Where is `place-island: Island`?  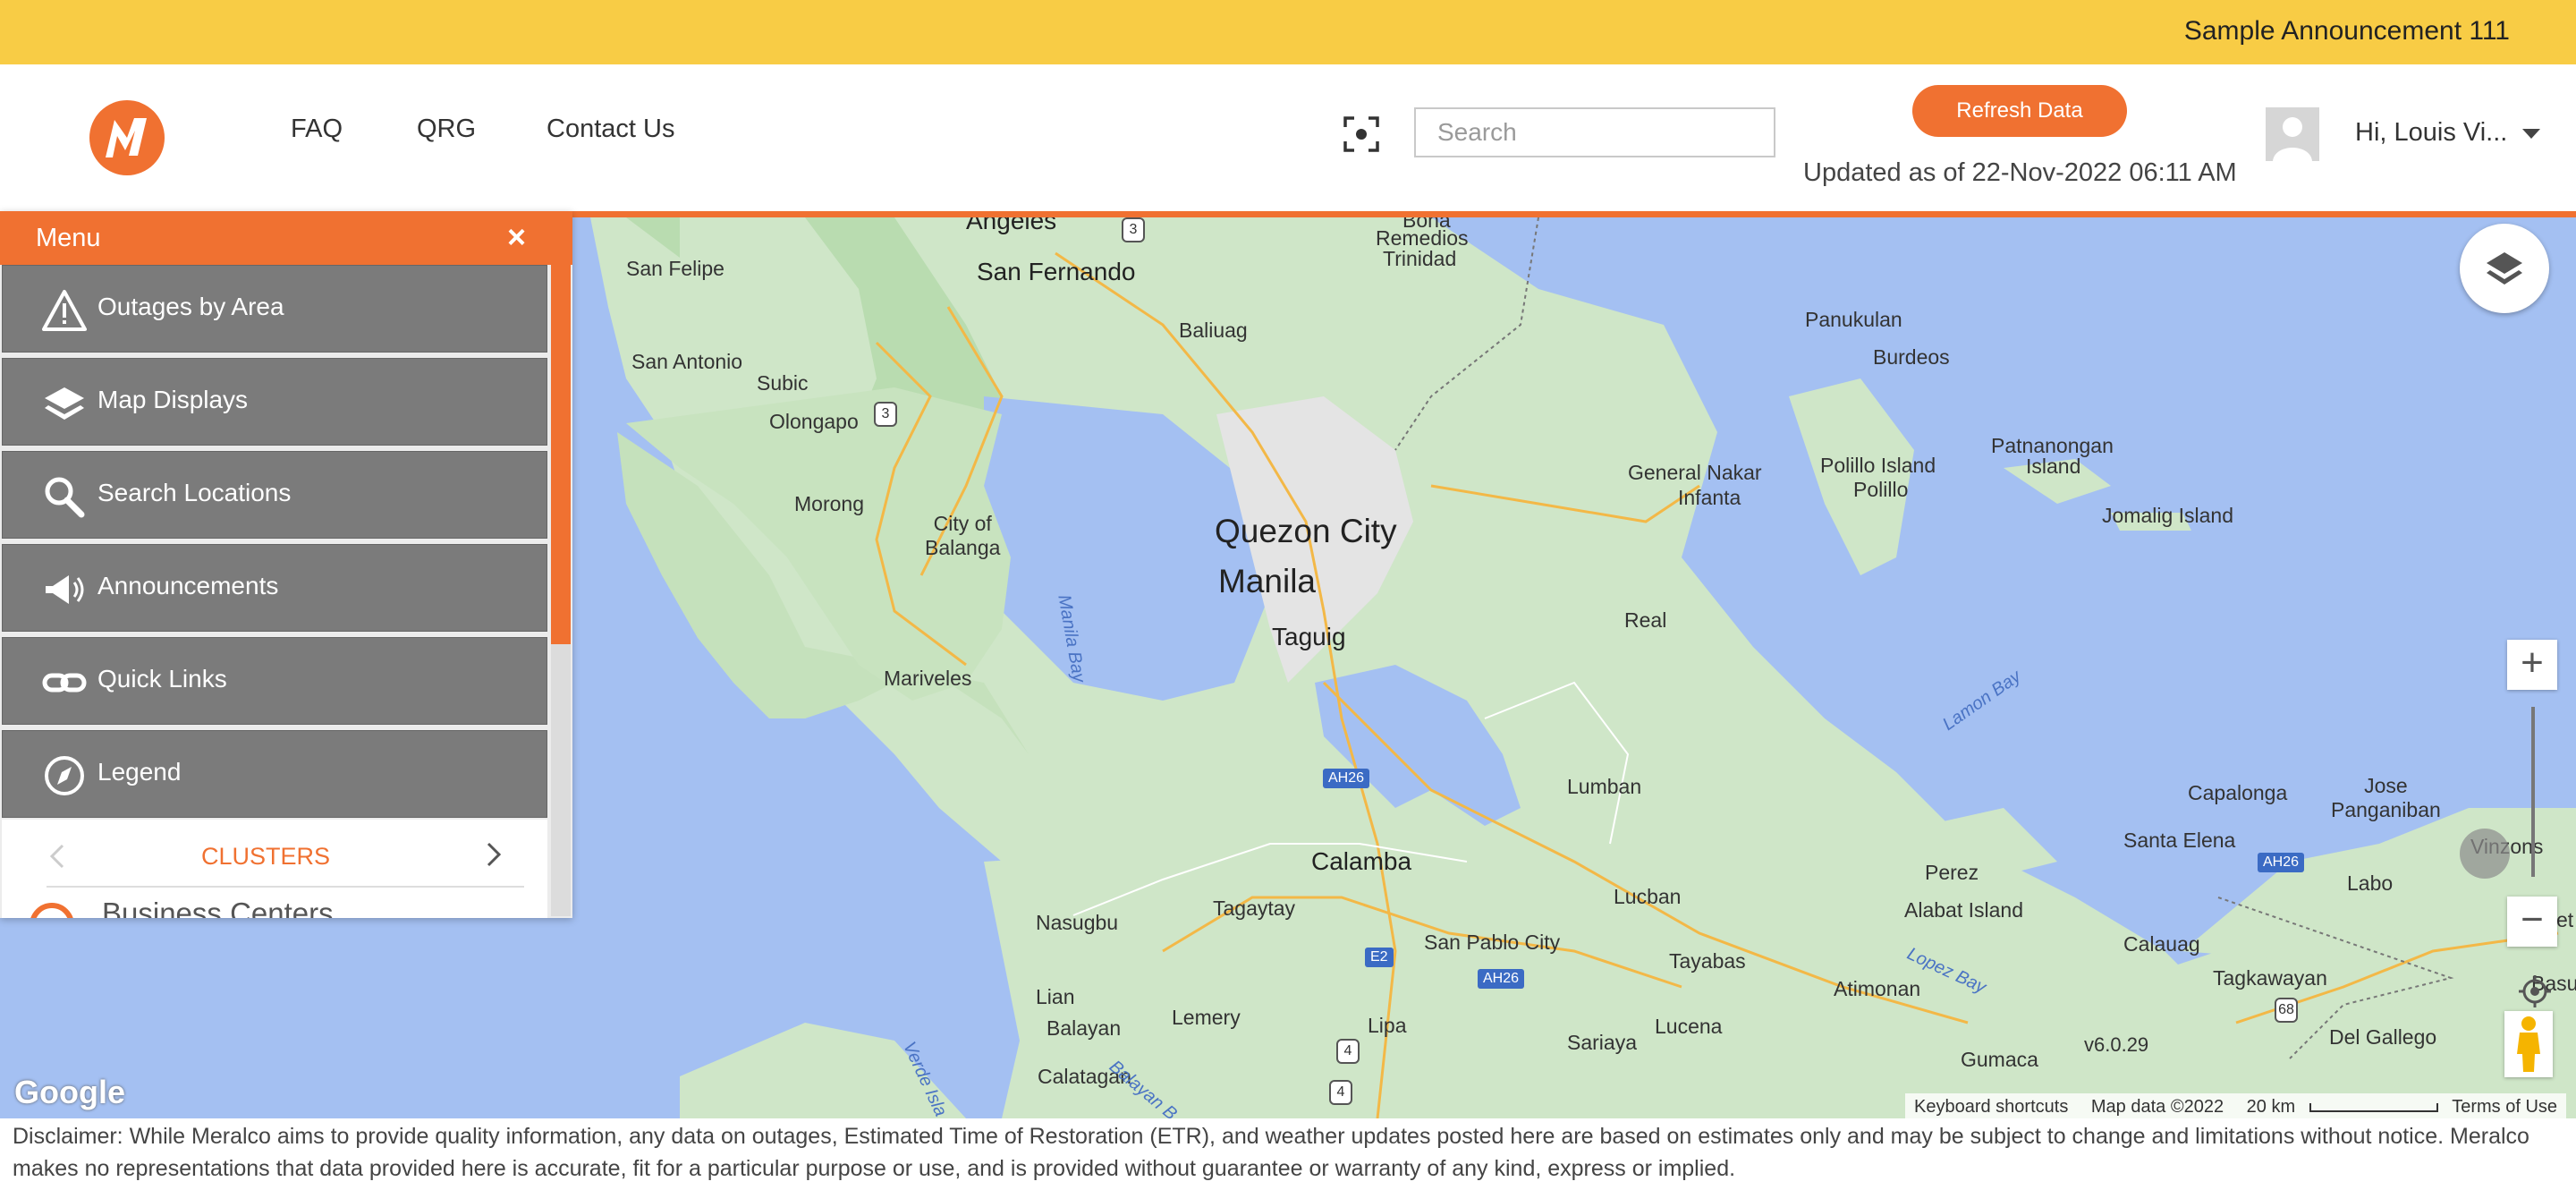
place-island: Island is located at coordinates (2053, 466).